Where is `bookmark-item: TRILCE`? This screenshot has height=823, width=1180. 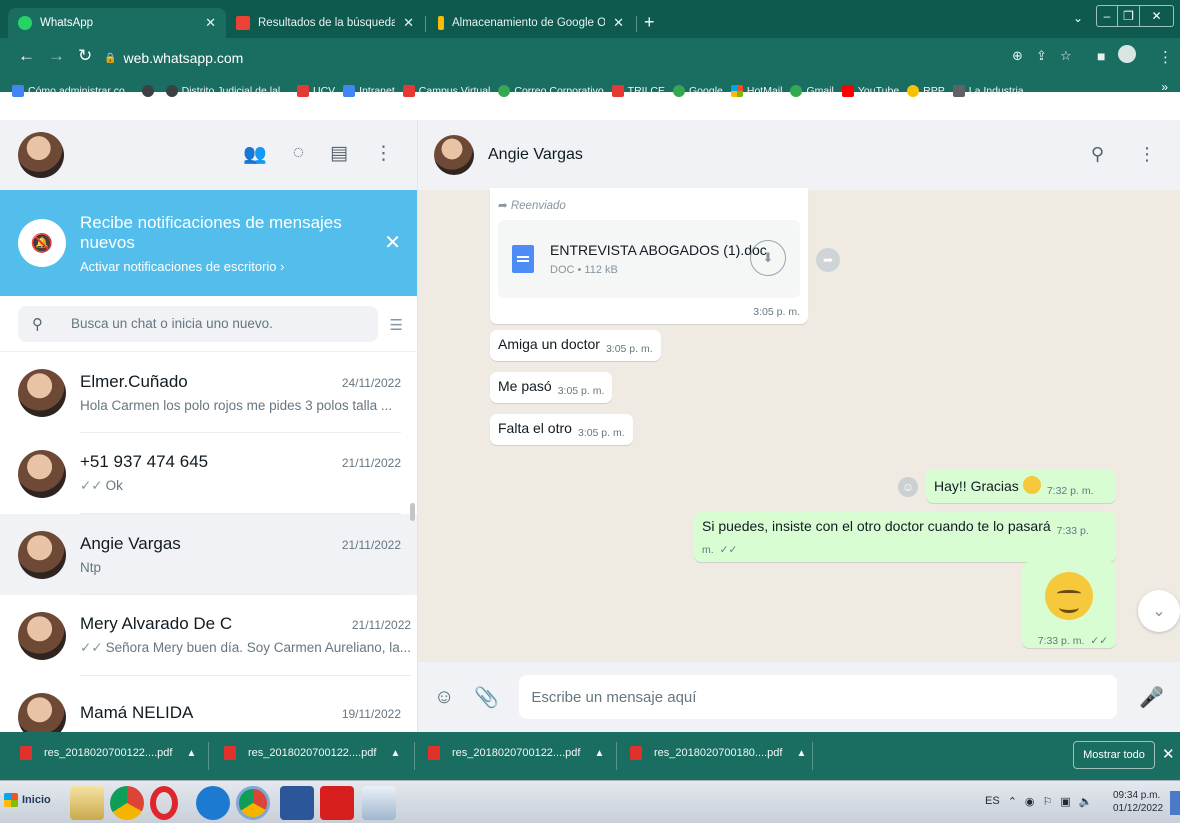
bookmark-item: TRILCE is located at coordinates (638, 91).